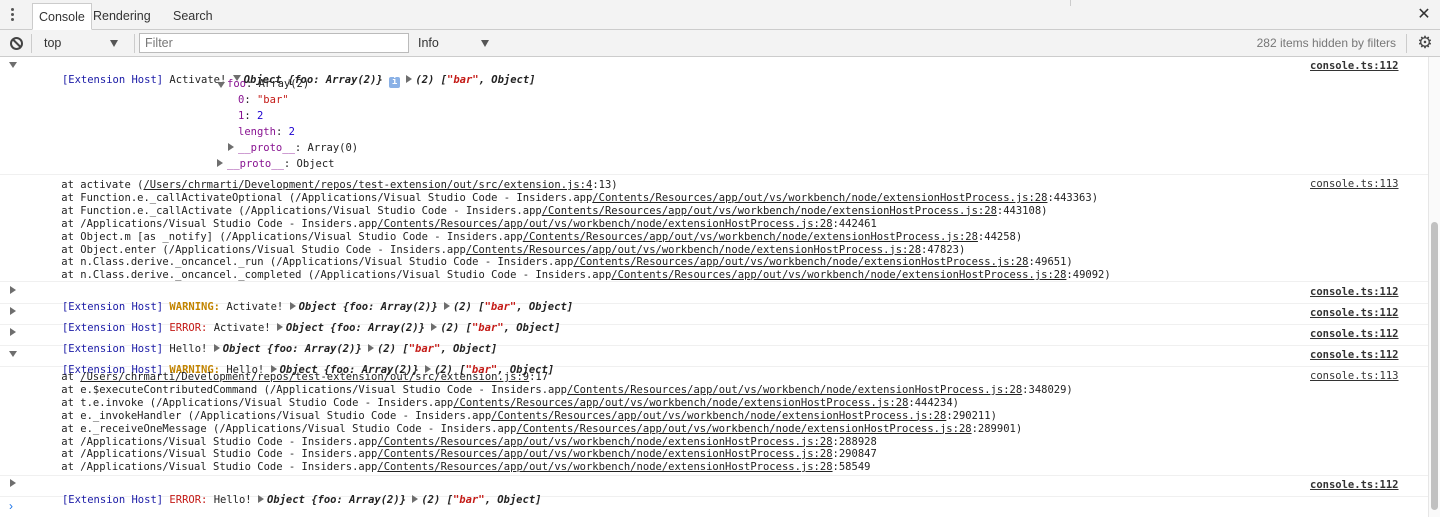  Describe the element at coordinates (1425, 43) in the screenshot. I see `settings-gear-icon: ⚙` at that location.